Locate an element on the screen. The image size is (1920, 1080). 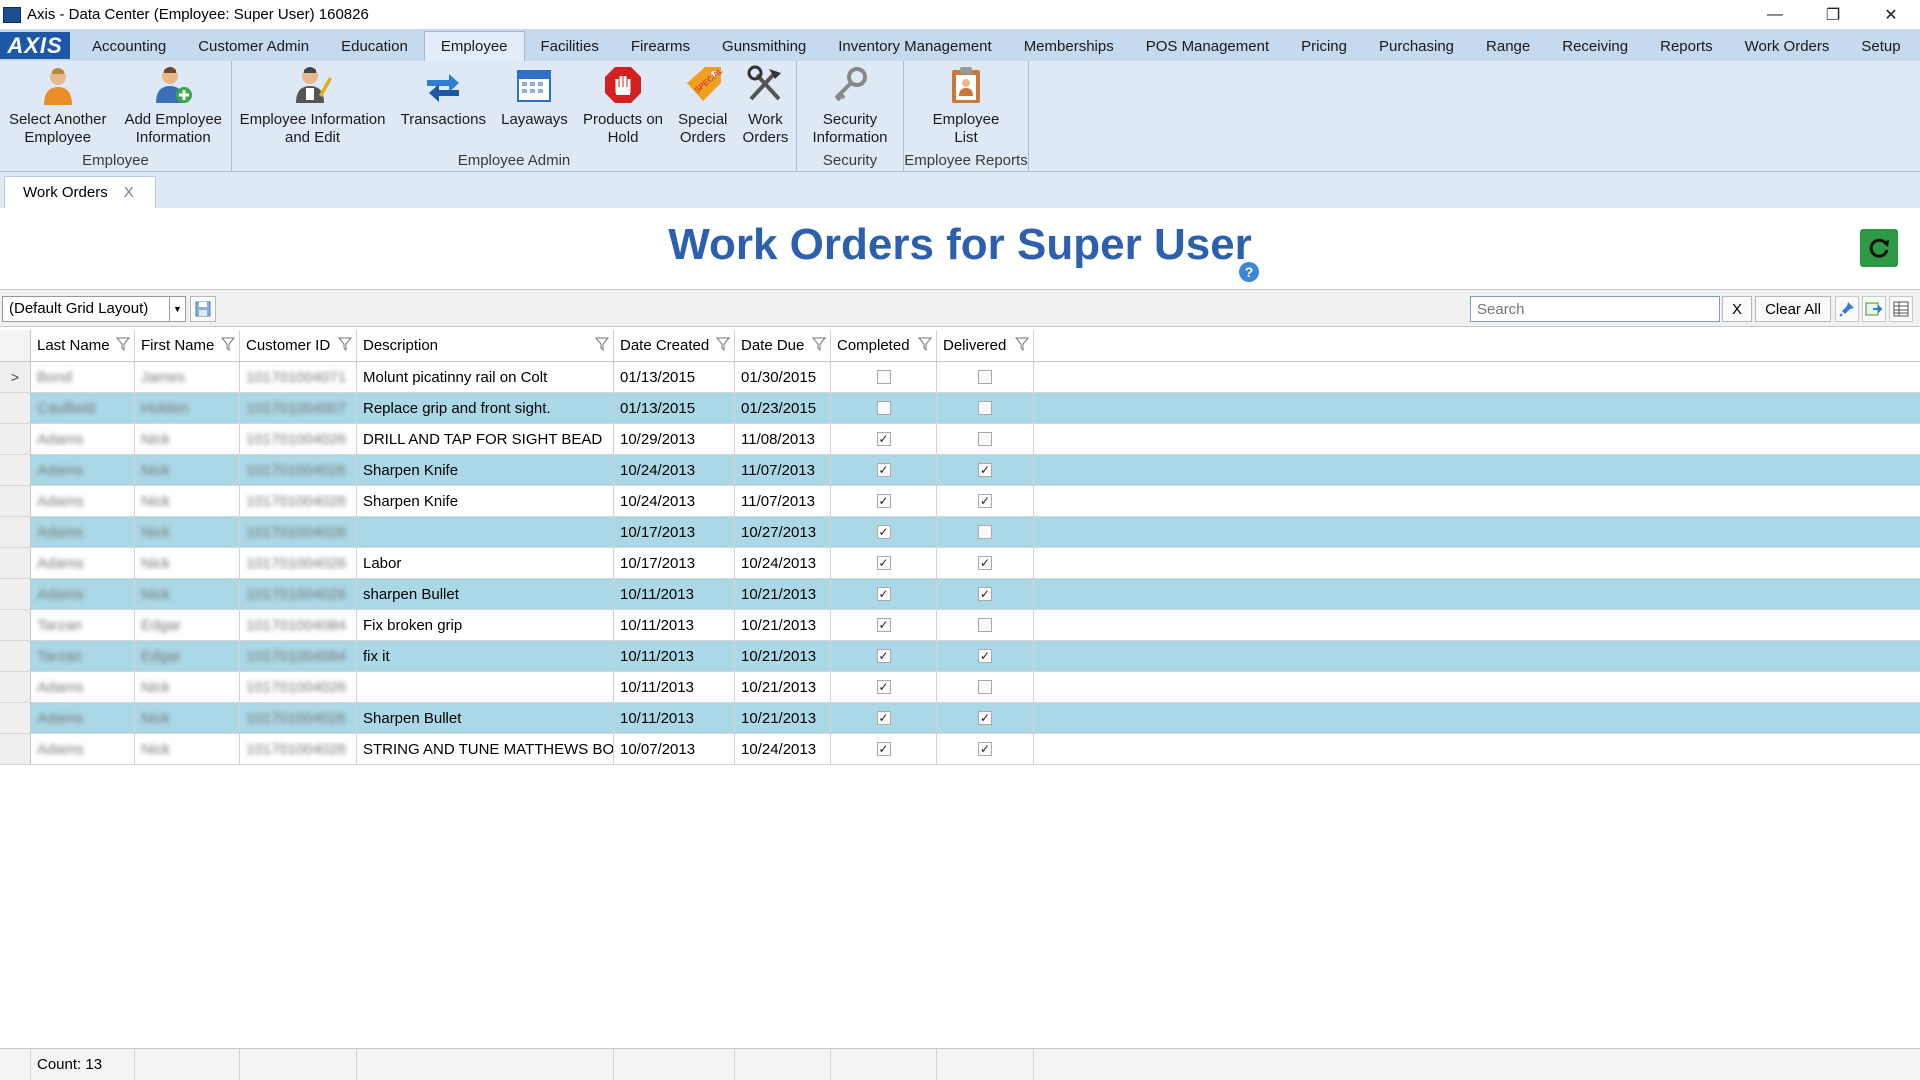
row-selector: > is located at coordinates (15, 377).